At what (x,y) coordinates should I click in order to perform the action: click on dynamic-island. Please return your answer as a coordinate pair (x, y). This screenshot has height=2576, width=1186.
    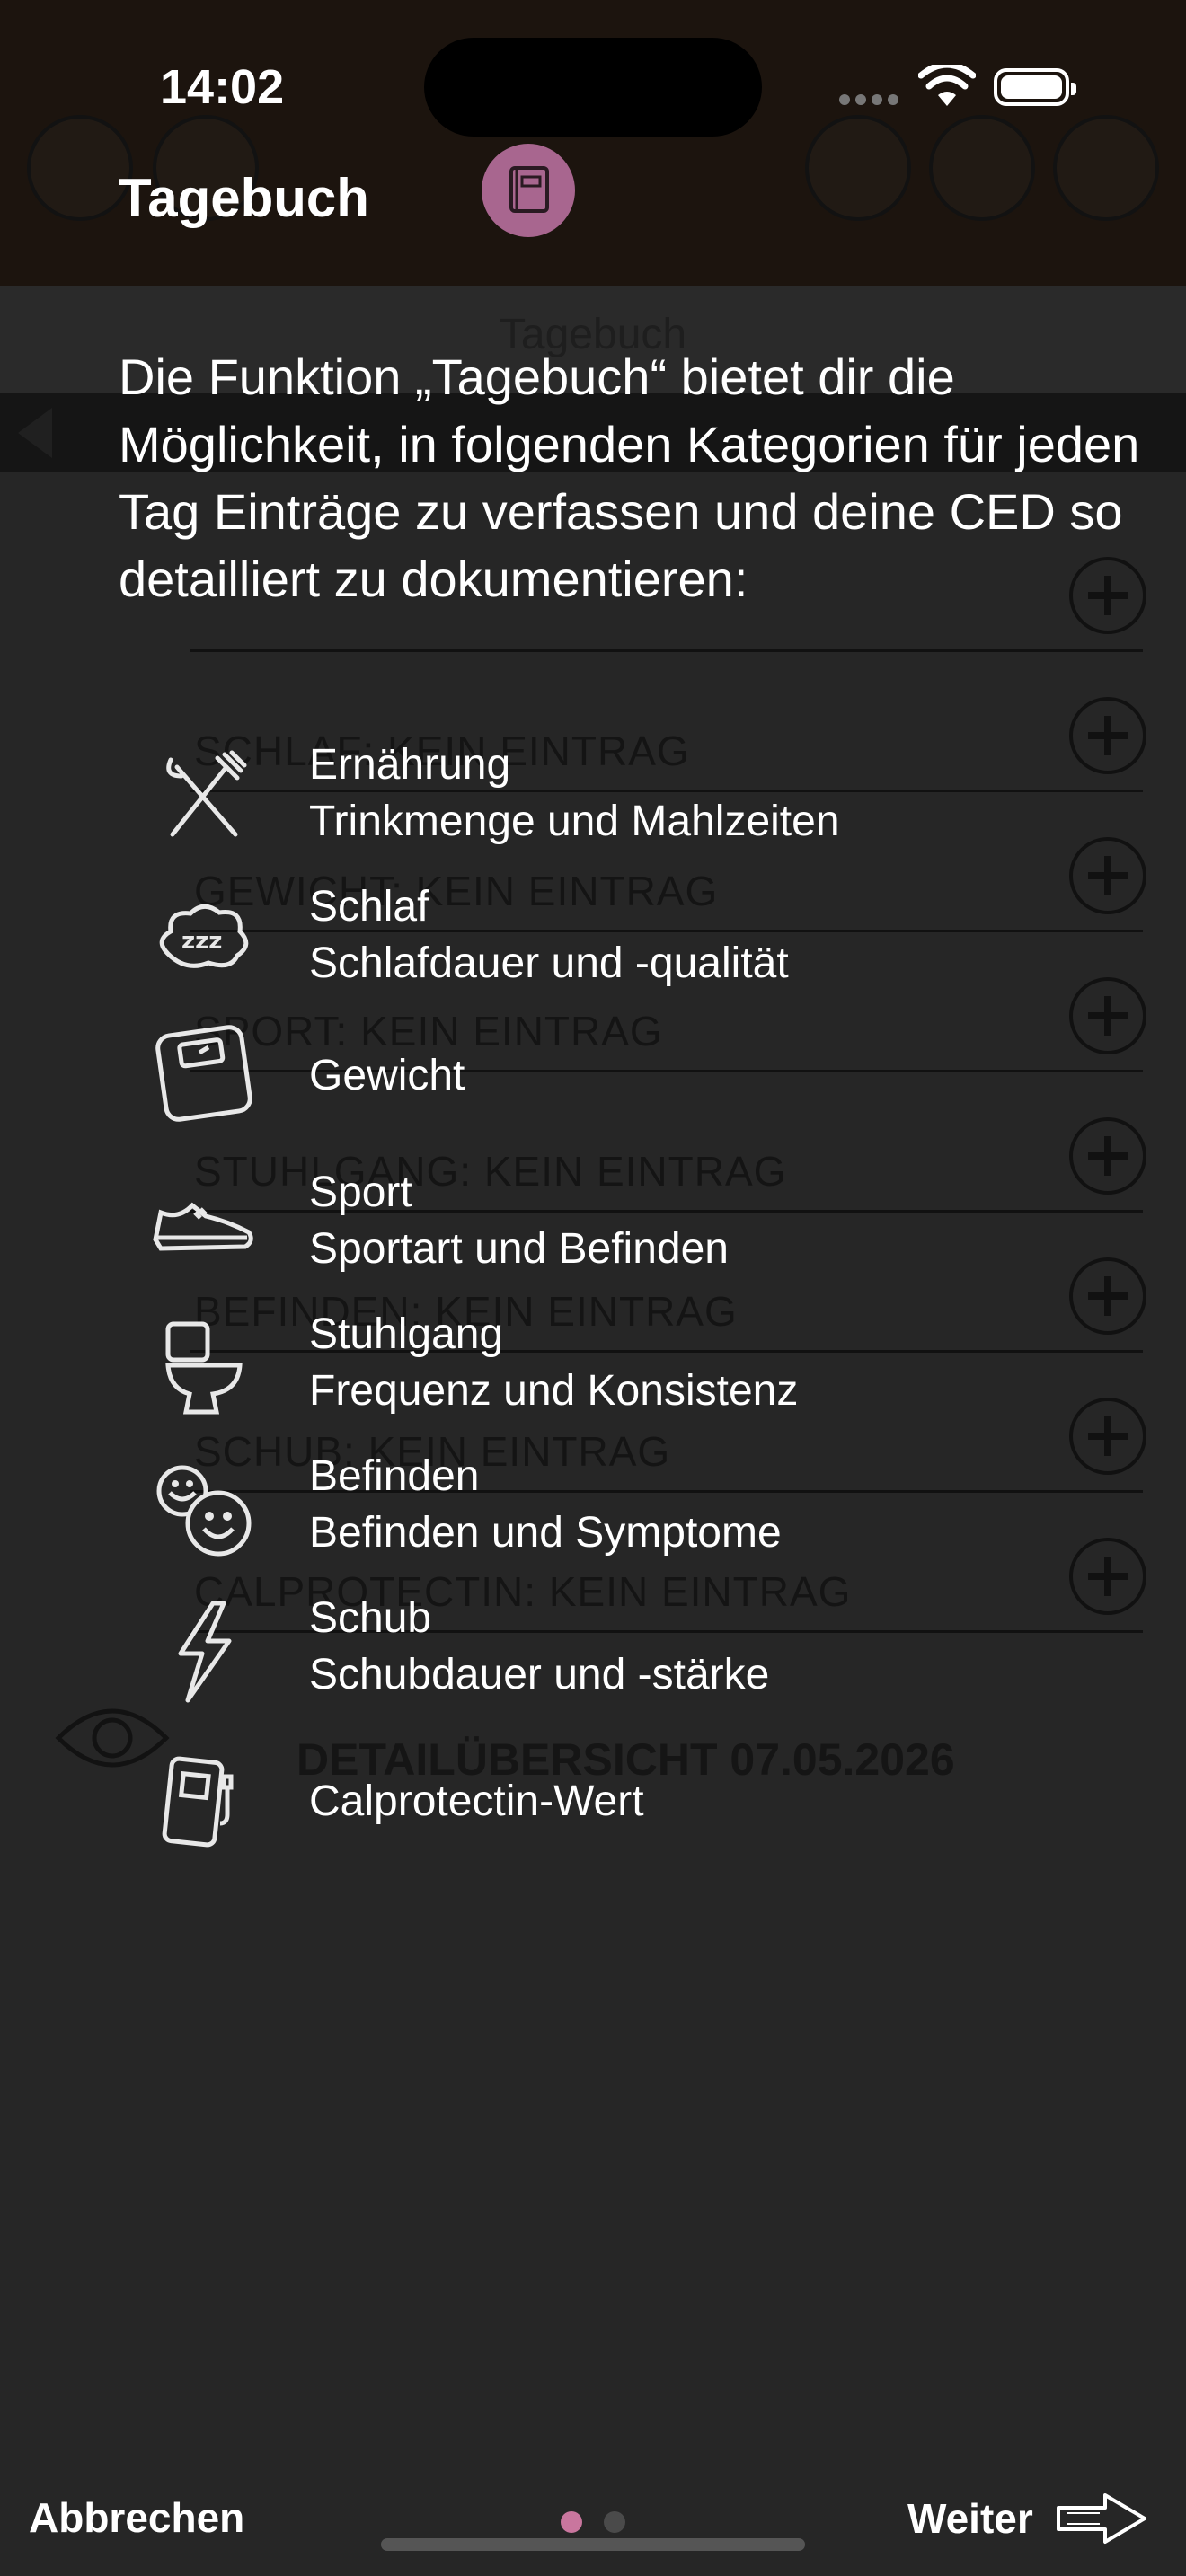
    Looking at the image, I should click on (593, 87).